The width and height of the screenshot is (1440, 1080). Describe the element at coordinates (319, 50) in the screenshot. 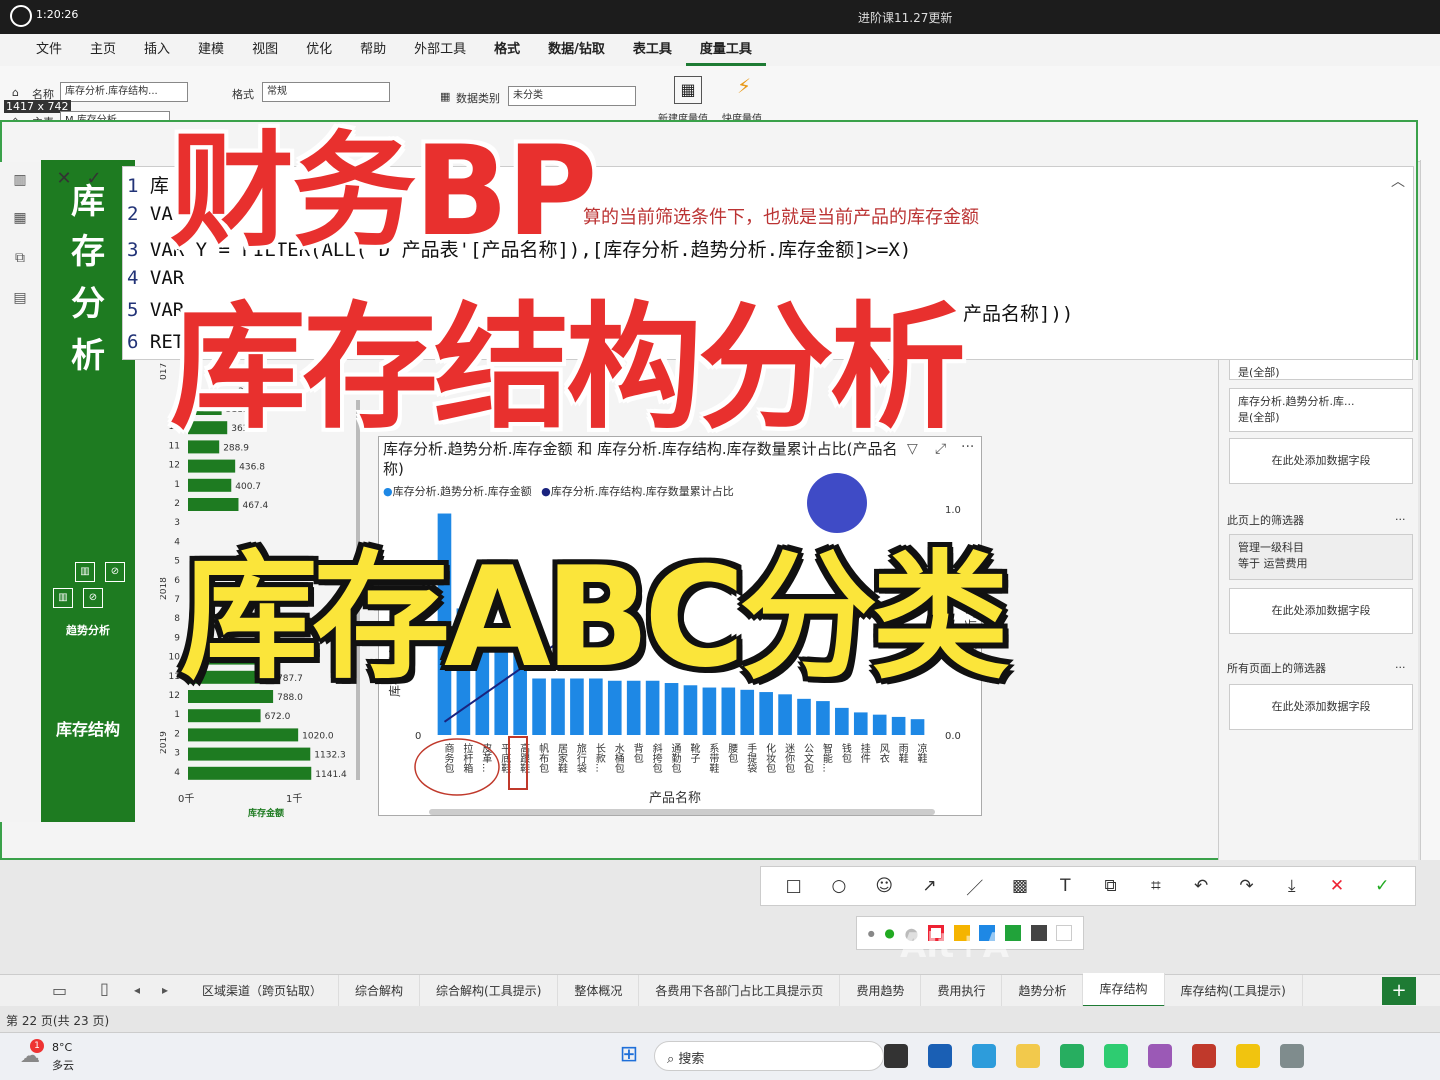

I see `tab-optimize: 优化` at that location.